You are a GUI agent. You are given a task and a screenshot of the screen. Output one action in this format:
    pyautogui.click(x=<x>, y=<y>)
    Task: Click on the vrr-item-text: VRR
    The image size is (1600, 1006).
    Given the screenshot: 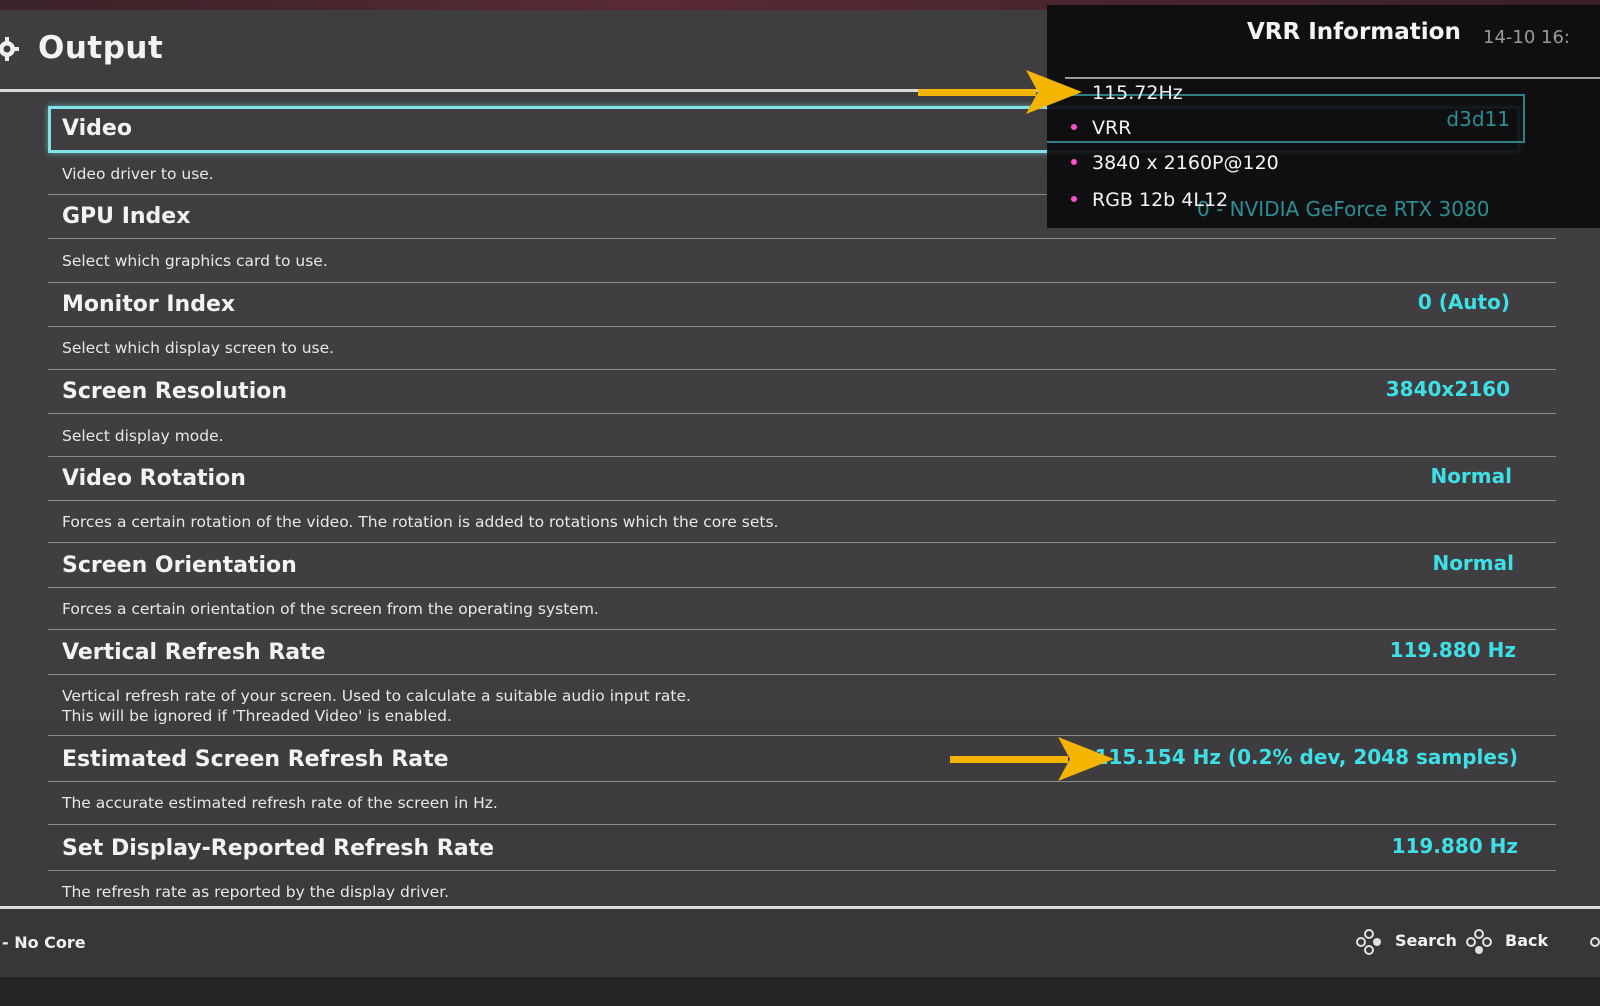 What is the action you would take?
    pyautogui.click(x=1112, y=128)
    